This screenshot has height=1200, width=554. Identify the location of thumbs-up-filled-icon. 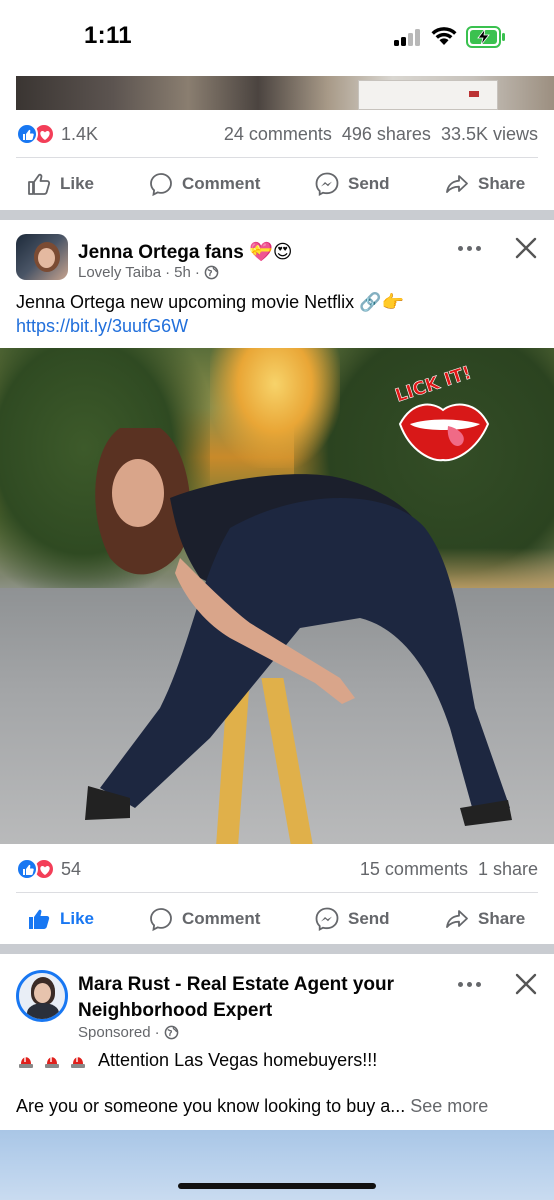
(39, 919).